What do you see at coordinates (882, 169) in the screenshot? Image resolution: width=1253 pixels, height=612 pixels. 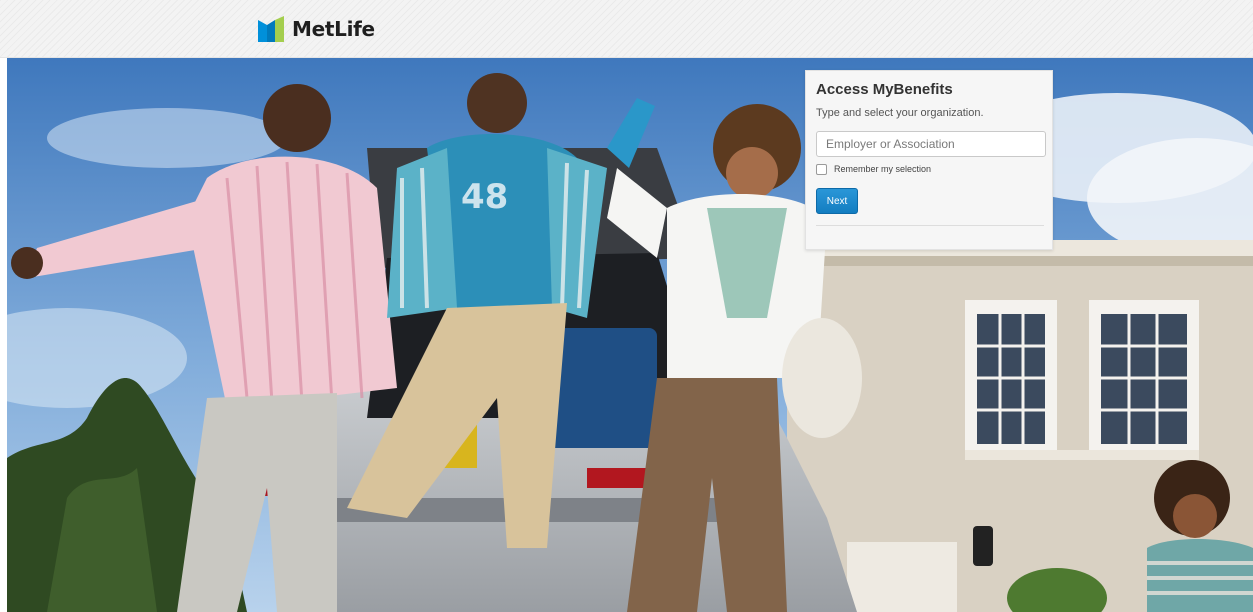 I see `remember-selection-label: Remember my selection` at bounding box center [882, 169].